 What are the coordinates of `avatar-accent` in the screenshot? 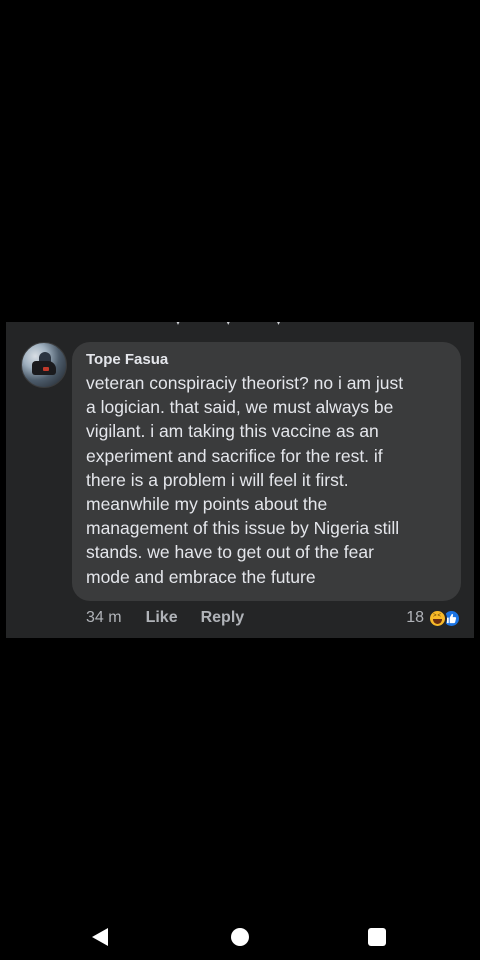 It's located at (46, 369).